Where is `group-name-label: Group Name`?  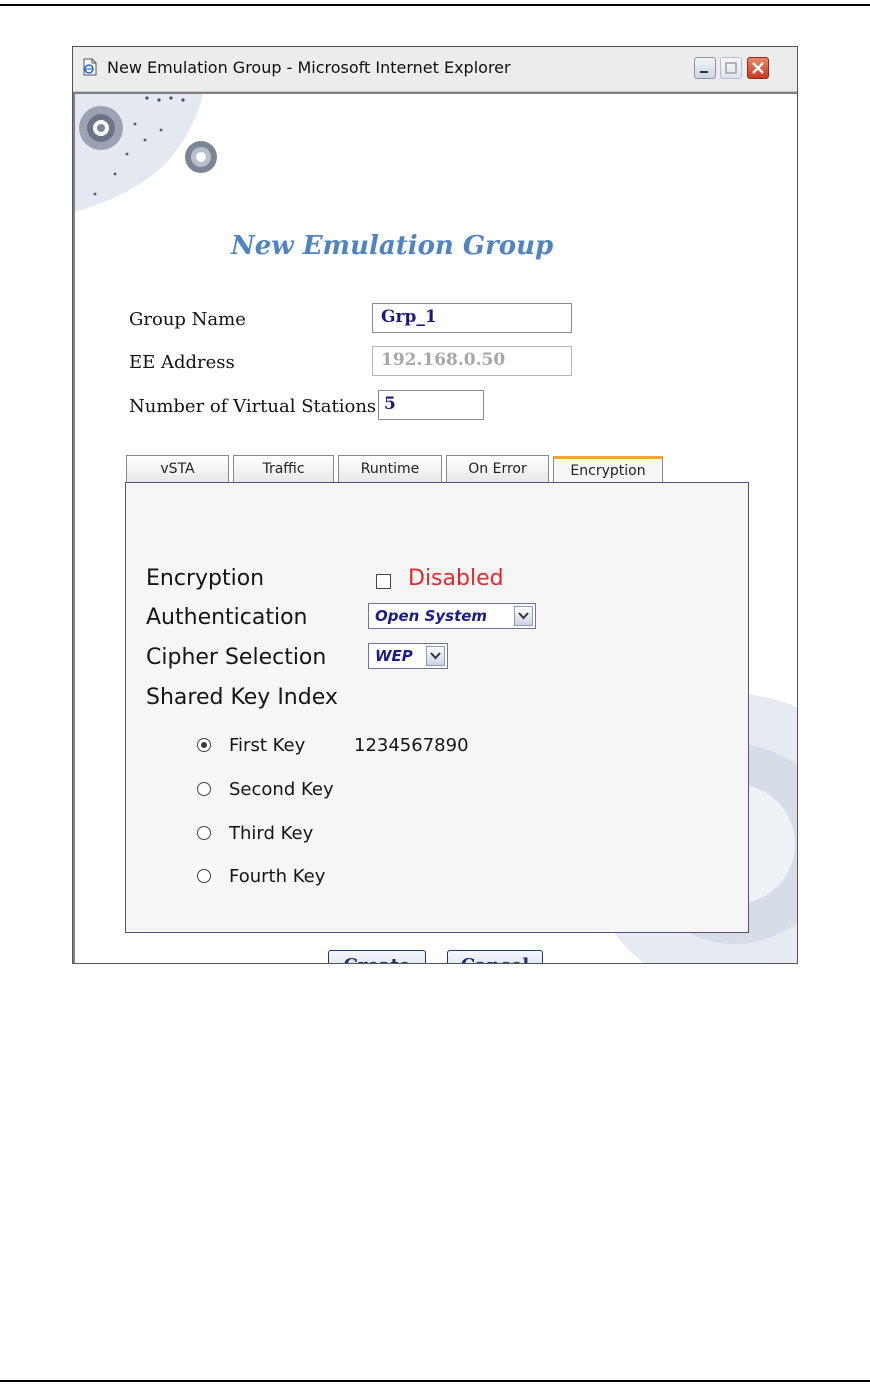 group-name-label: Group Name is located at coordinates (187, 319).